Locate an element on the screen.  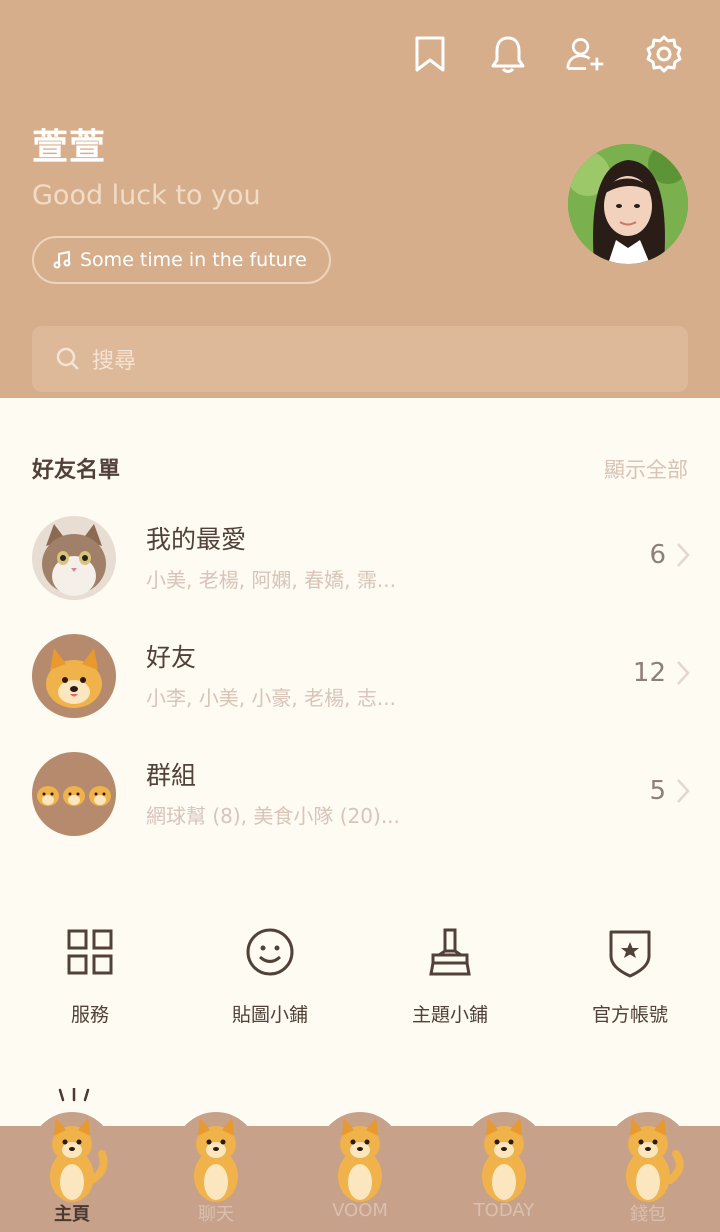
friend-group-count: 12 is located at coordinates (649, 673).